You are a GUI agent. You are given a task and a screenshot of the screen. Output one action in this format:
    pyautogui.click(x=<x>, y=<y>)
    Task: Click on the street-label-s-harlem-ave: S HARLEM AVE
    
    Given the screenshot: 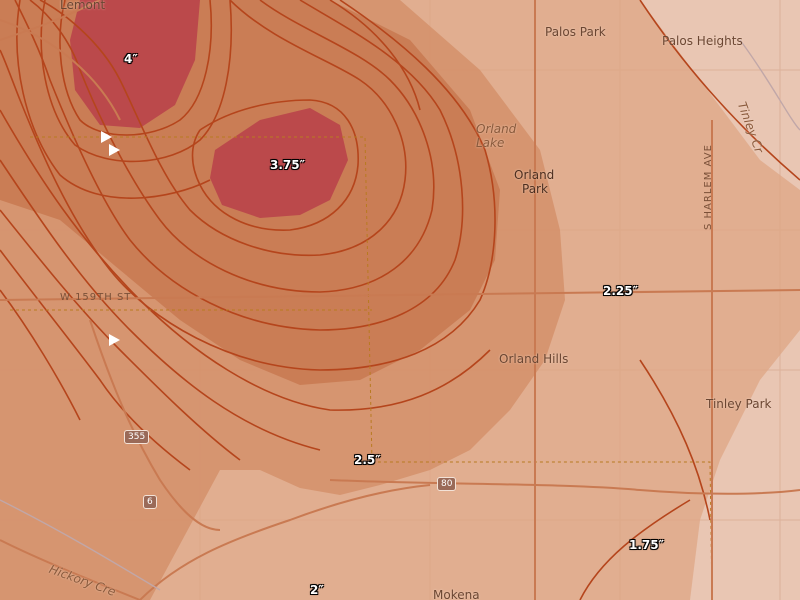 What is the action you would take?
    pyautogui.click(x=708, y=187)
    